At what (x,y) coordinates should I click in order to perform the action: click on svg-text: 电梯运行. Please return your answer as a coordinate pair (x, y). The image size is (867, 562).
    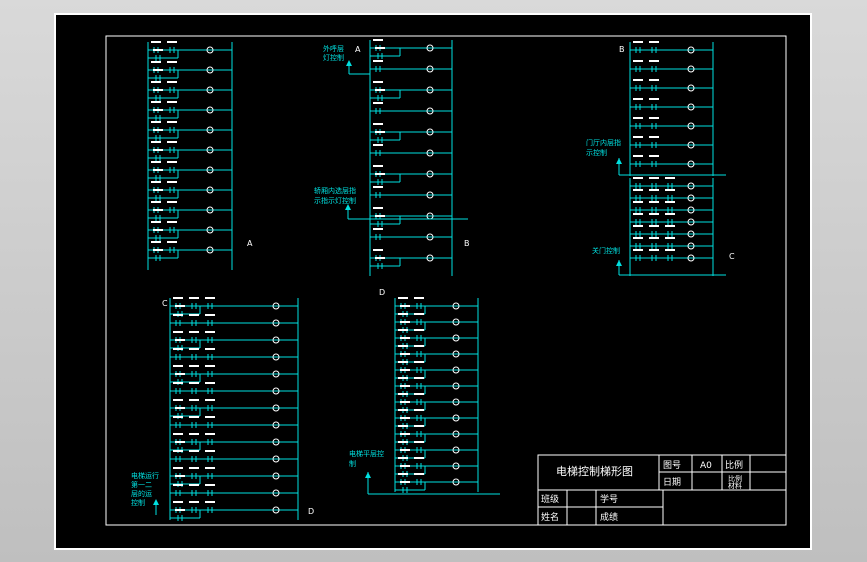
    Looking at the image, I should click on (145, 475).